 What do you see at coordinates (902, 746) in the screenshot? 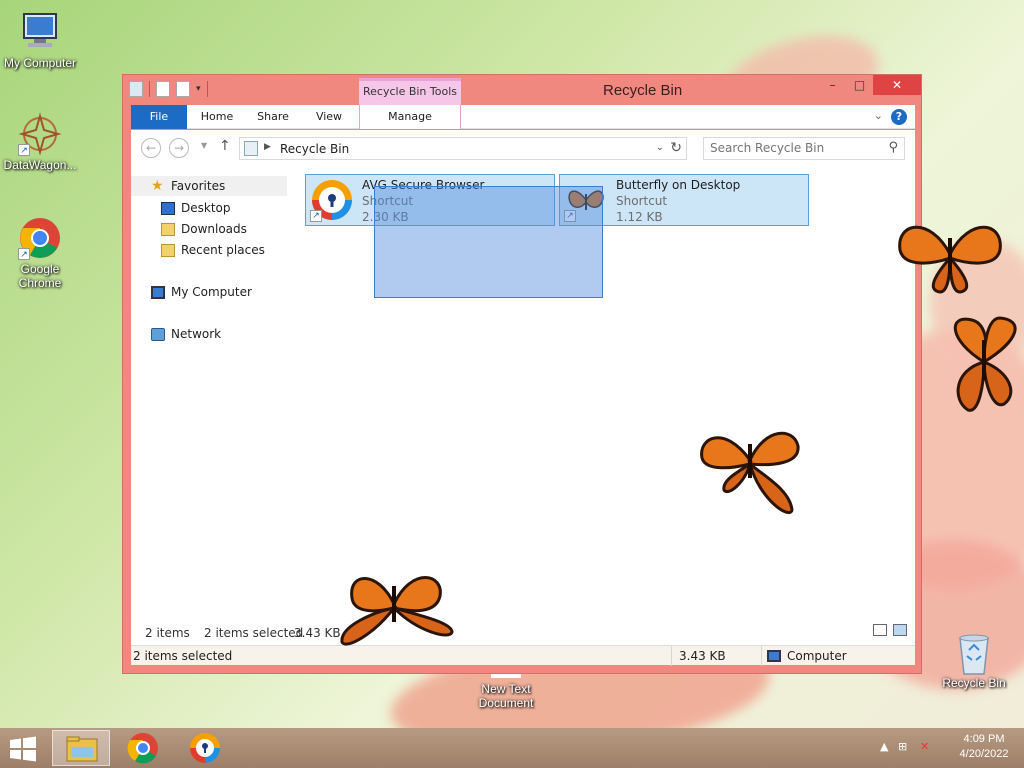
I see `network-icon: ⊞` at bounding box center [902, 746].